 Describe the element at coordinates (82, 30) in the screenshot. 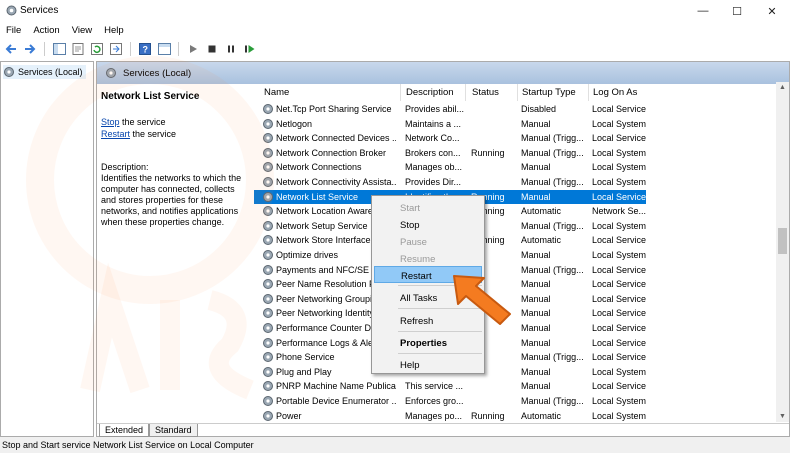

I see `menu-view: View` at that location.